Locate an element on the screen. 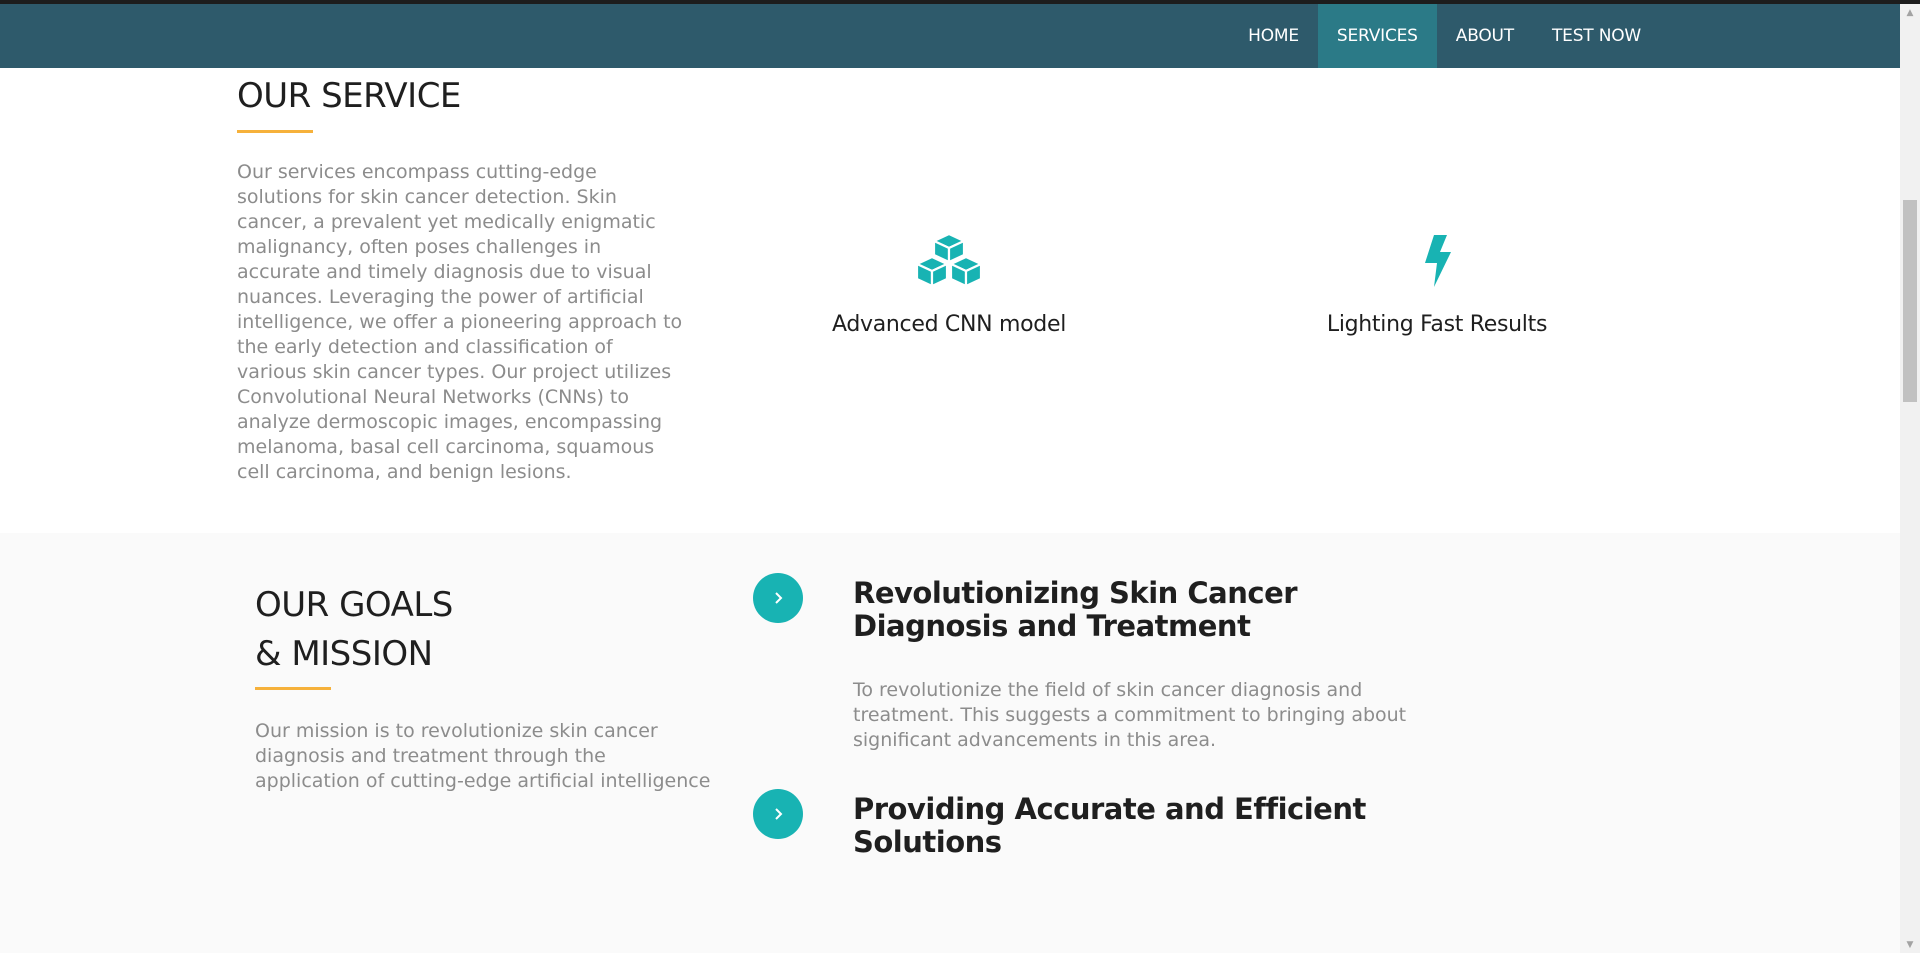 This screenshot has height=953, width=1920. goals-title-line2: & MISSION is located at coordinates (344, 654).